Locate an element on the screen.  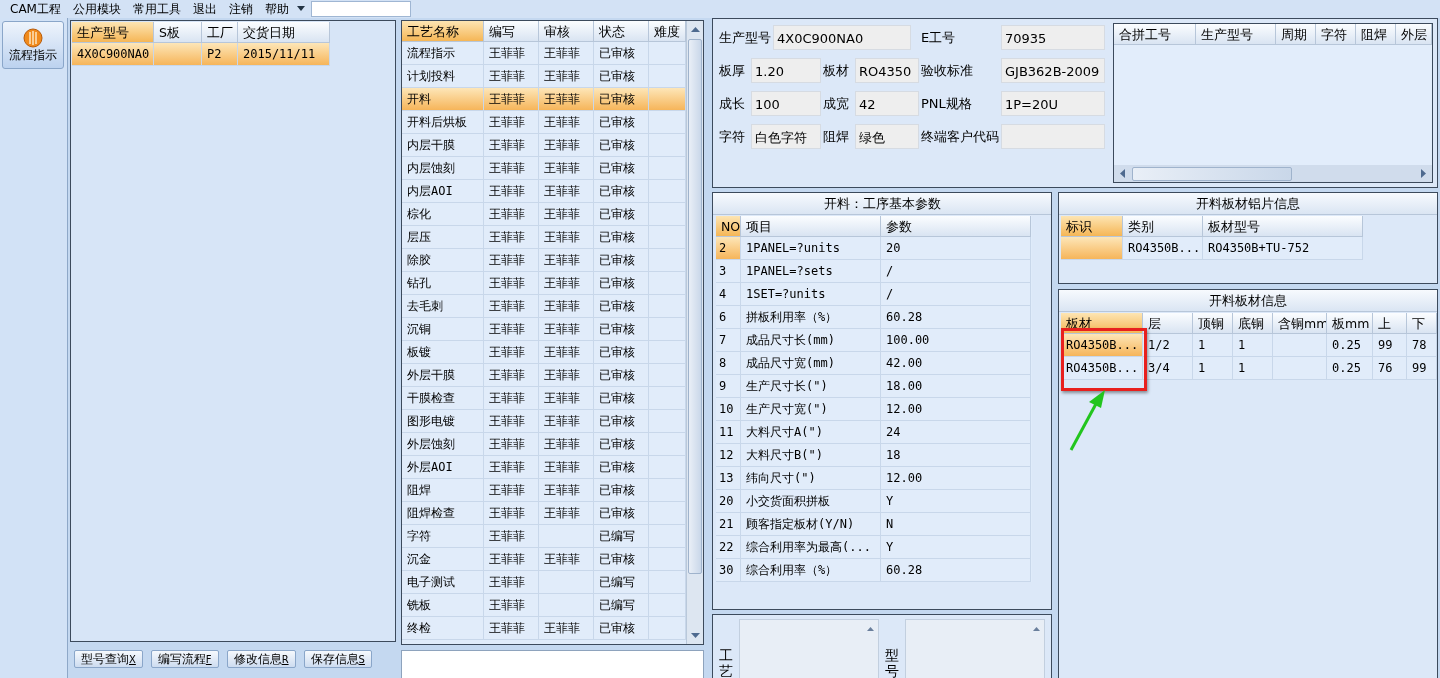
column-header: 顶铜 is located at coordinates (1213, 323).